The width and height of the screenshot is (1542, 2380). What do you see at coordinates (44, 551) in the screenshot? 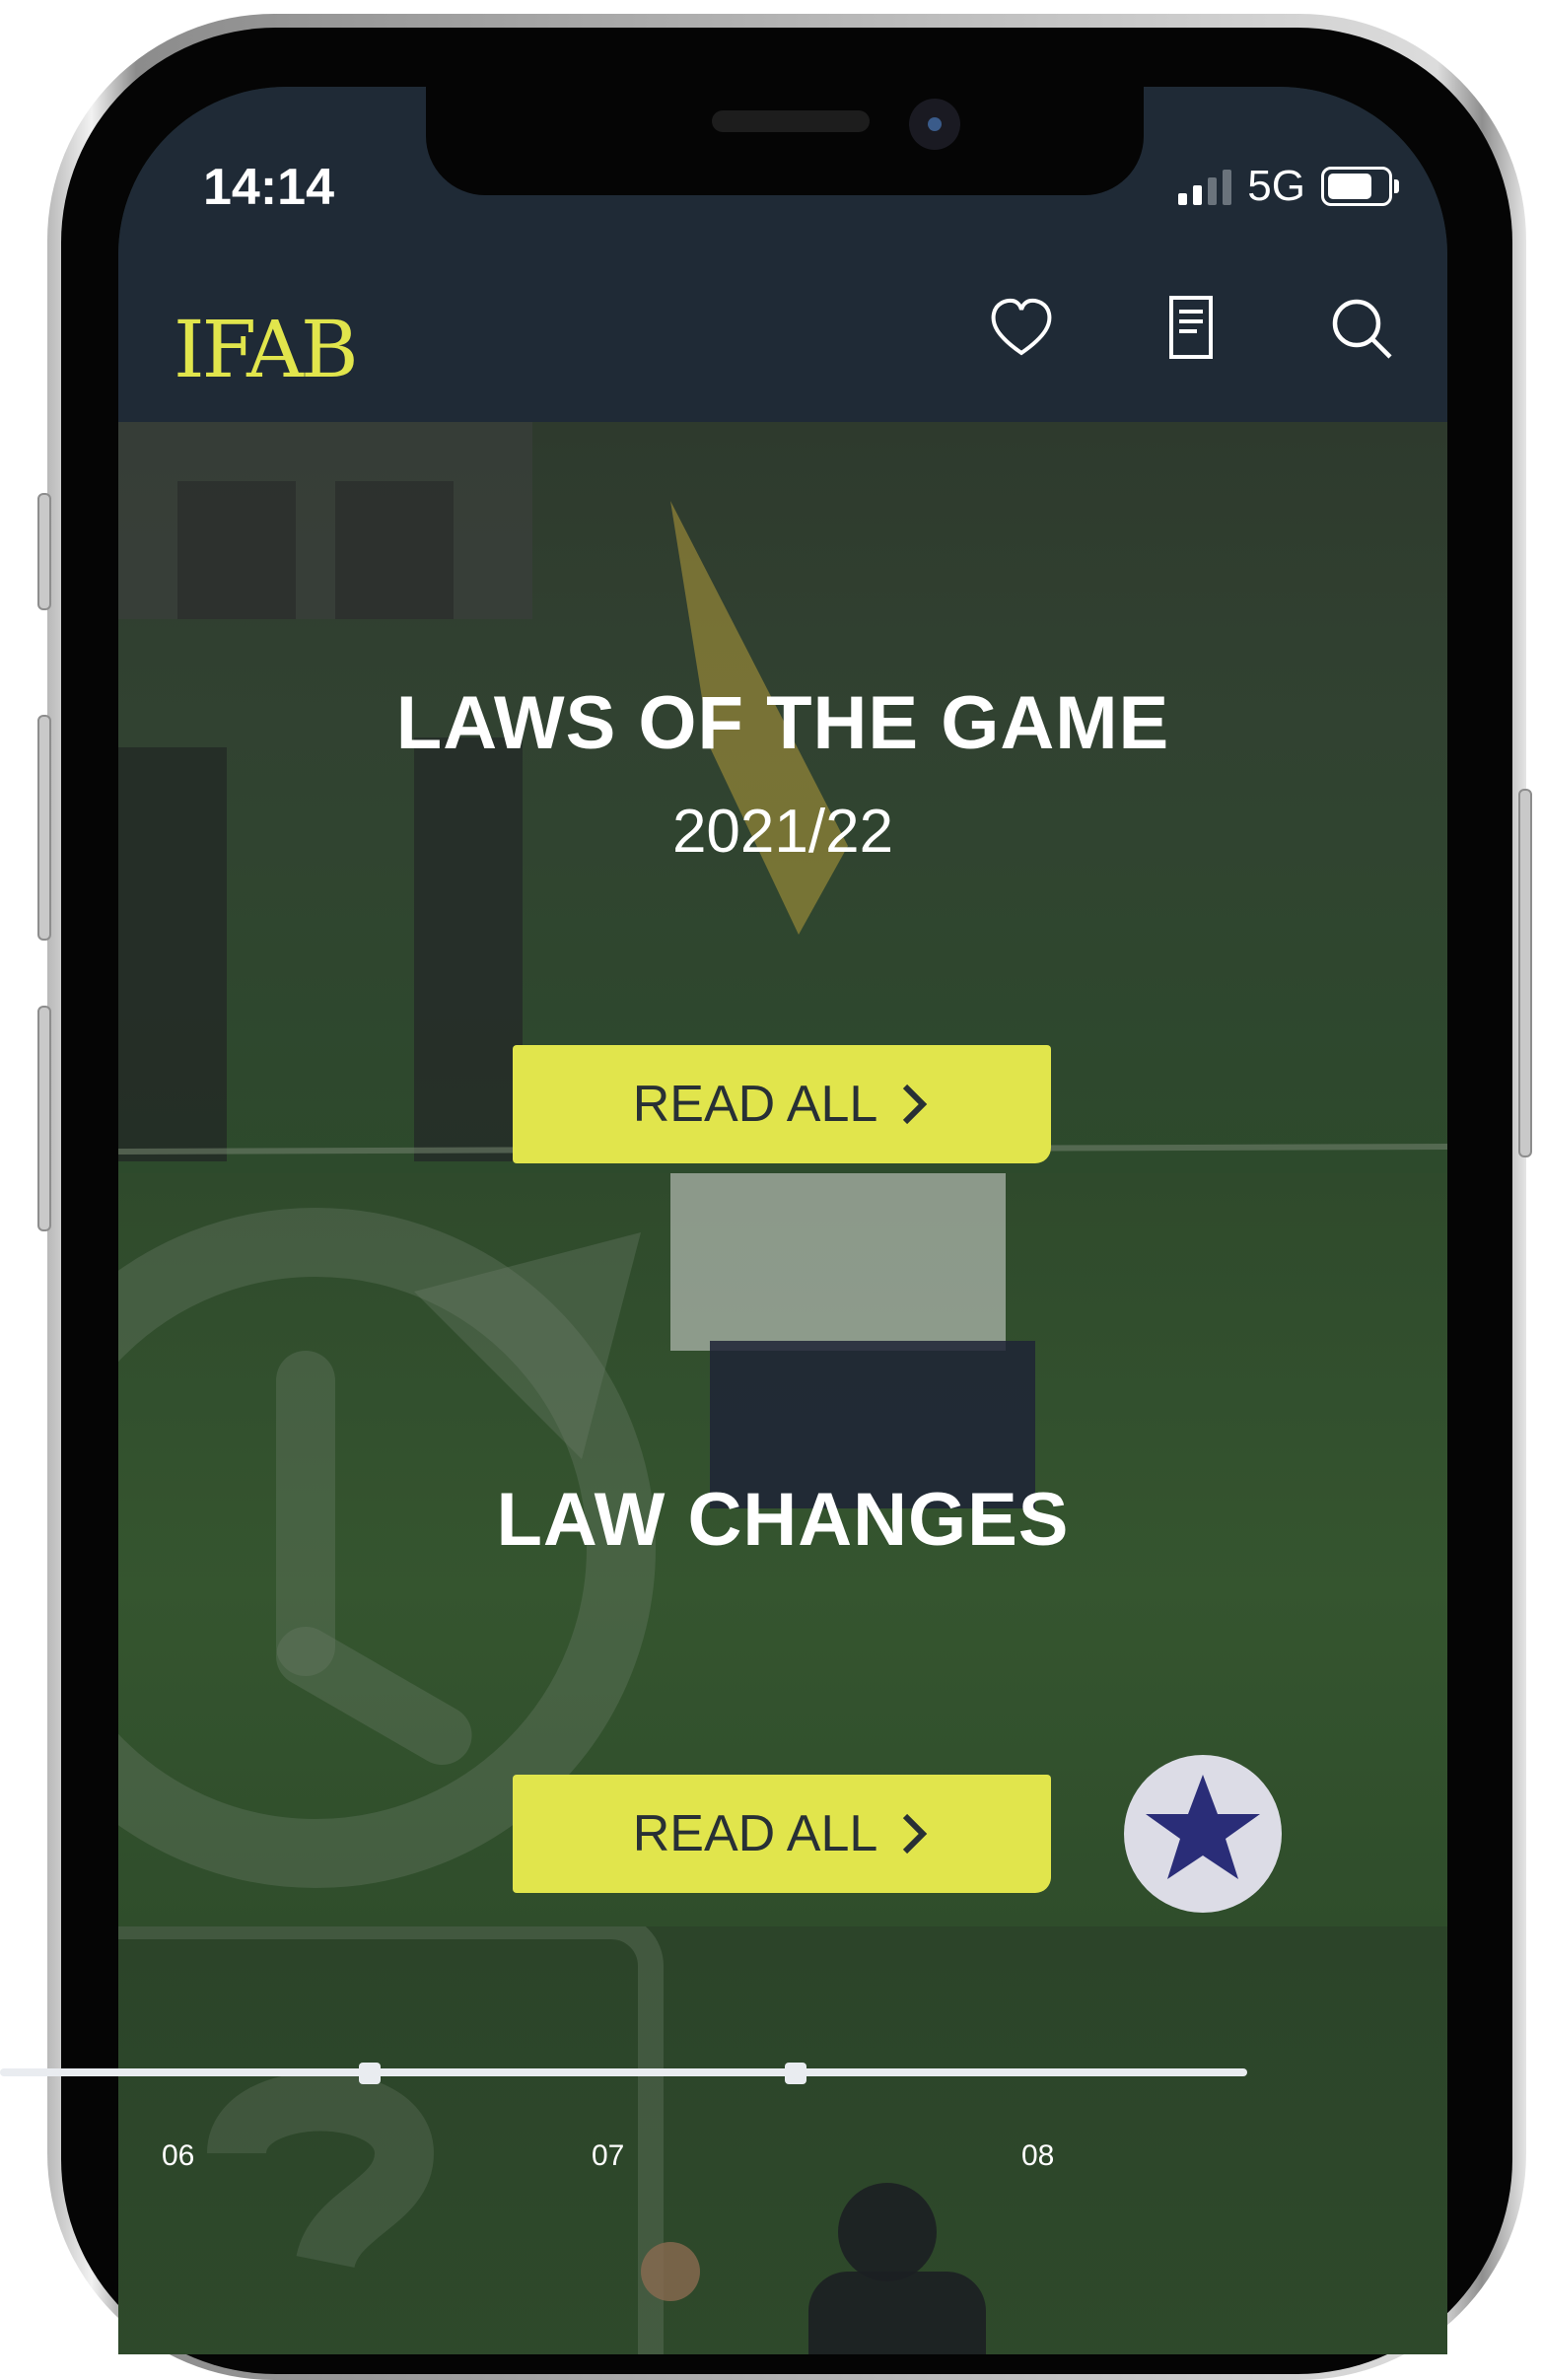
I see `mute-switch` at bounding box center [44, 551].